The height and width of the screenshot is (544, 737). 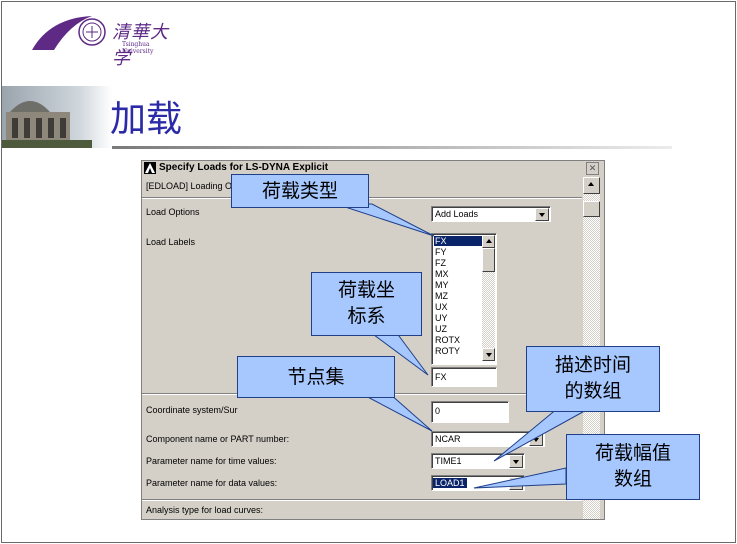 What do you see at coordinates (478, 461) in the screenshot?
I see `time-param-select: TIME1` at bounding box center [478, 461].